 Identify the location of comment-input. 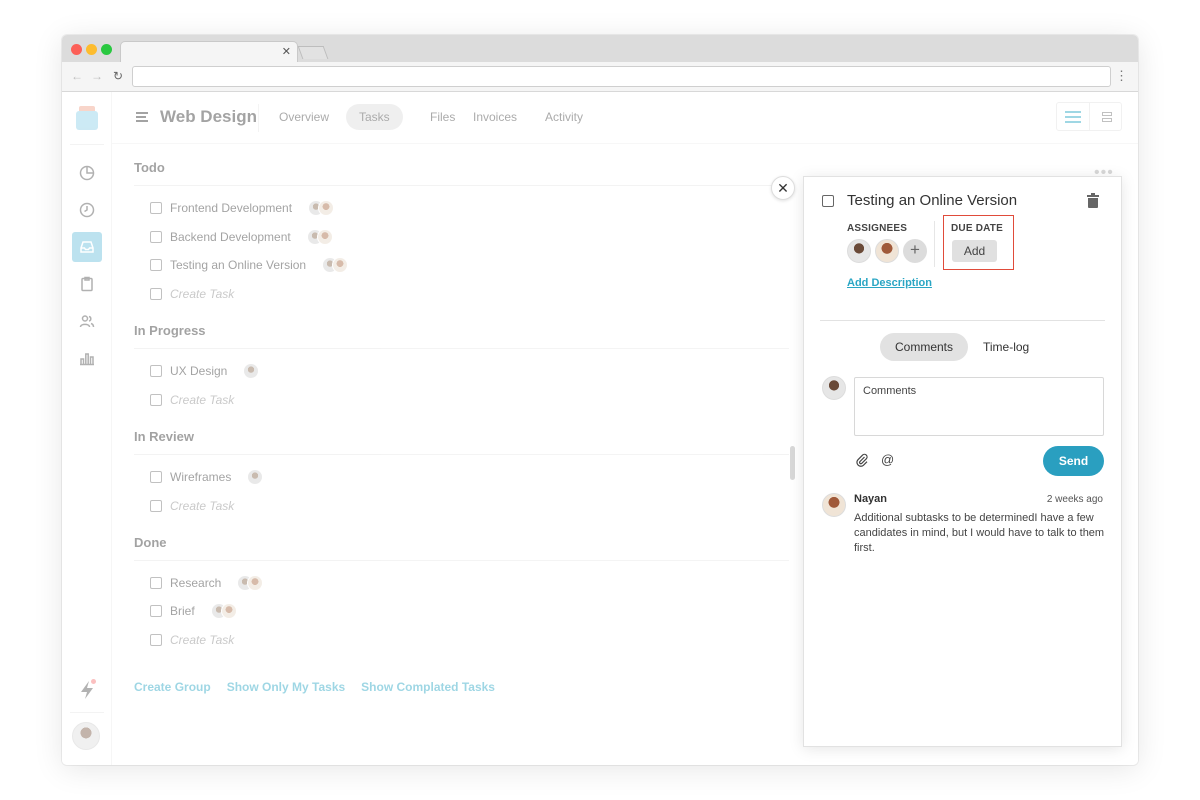
(979, 406).